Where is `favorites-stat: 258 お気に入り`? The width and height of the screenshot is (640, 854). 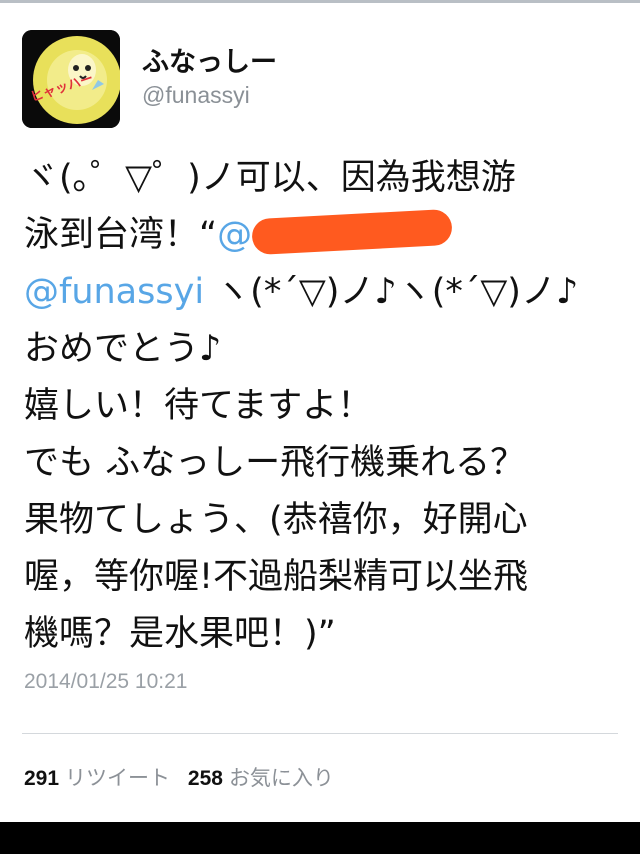
favorites-stat: 258 お気に入り is located at coordinates (261, 777).